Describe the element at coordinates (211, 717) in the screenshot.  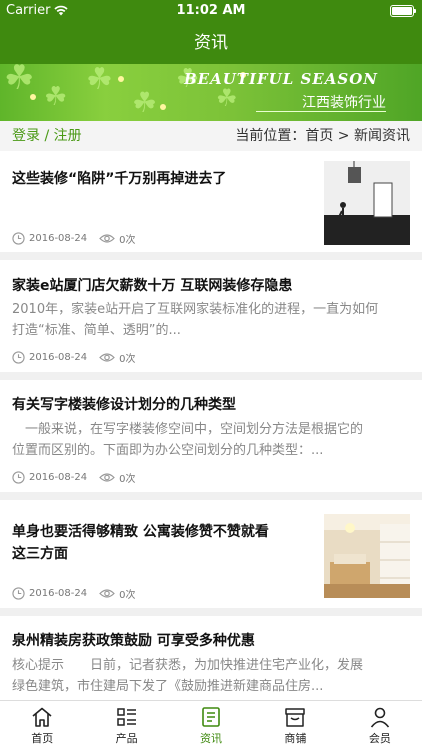
I see `news-icon` at that location.